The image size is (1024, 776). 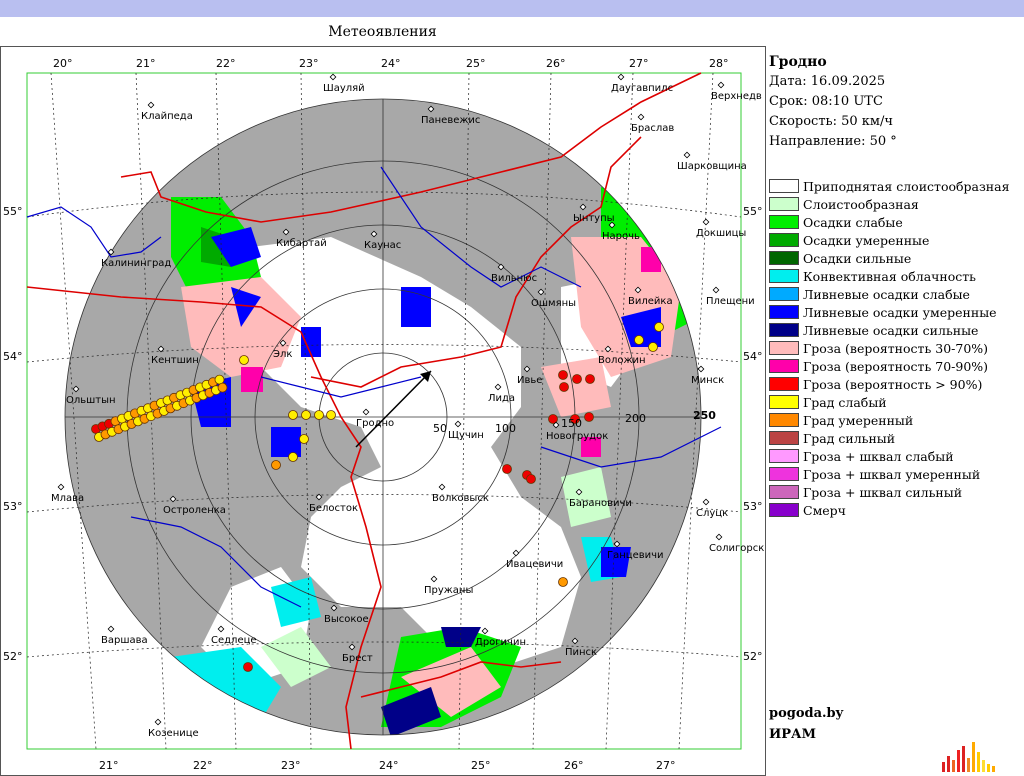 What do you see at coordinates (600, 503) in the screenshot?
I see `city-label: Барановичи` at bounding box center [600, 503].